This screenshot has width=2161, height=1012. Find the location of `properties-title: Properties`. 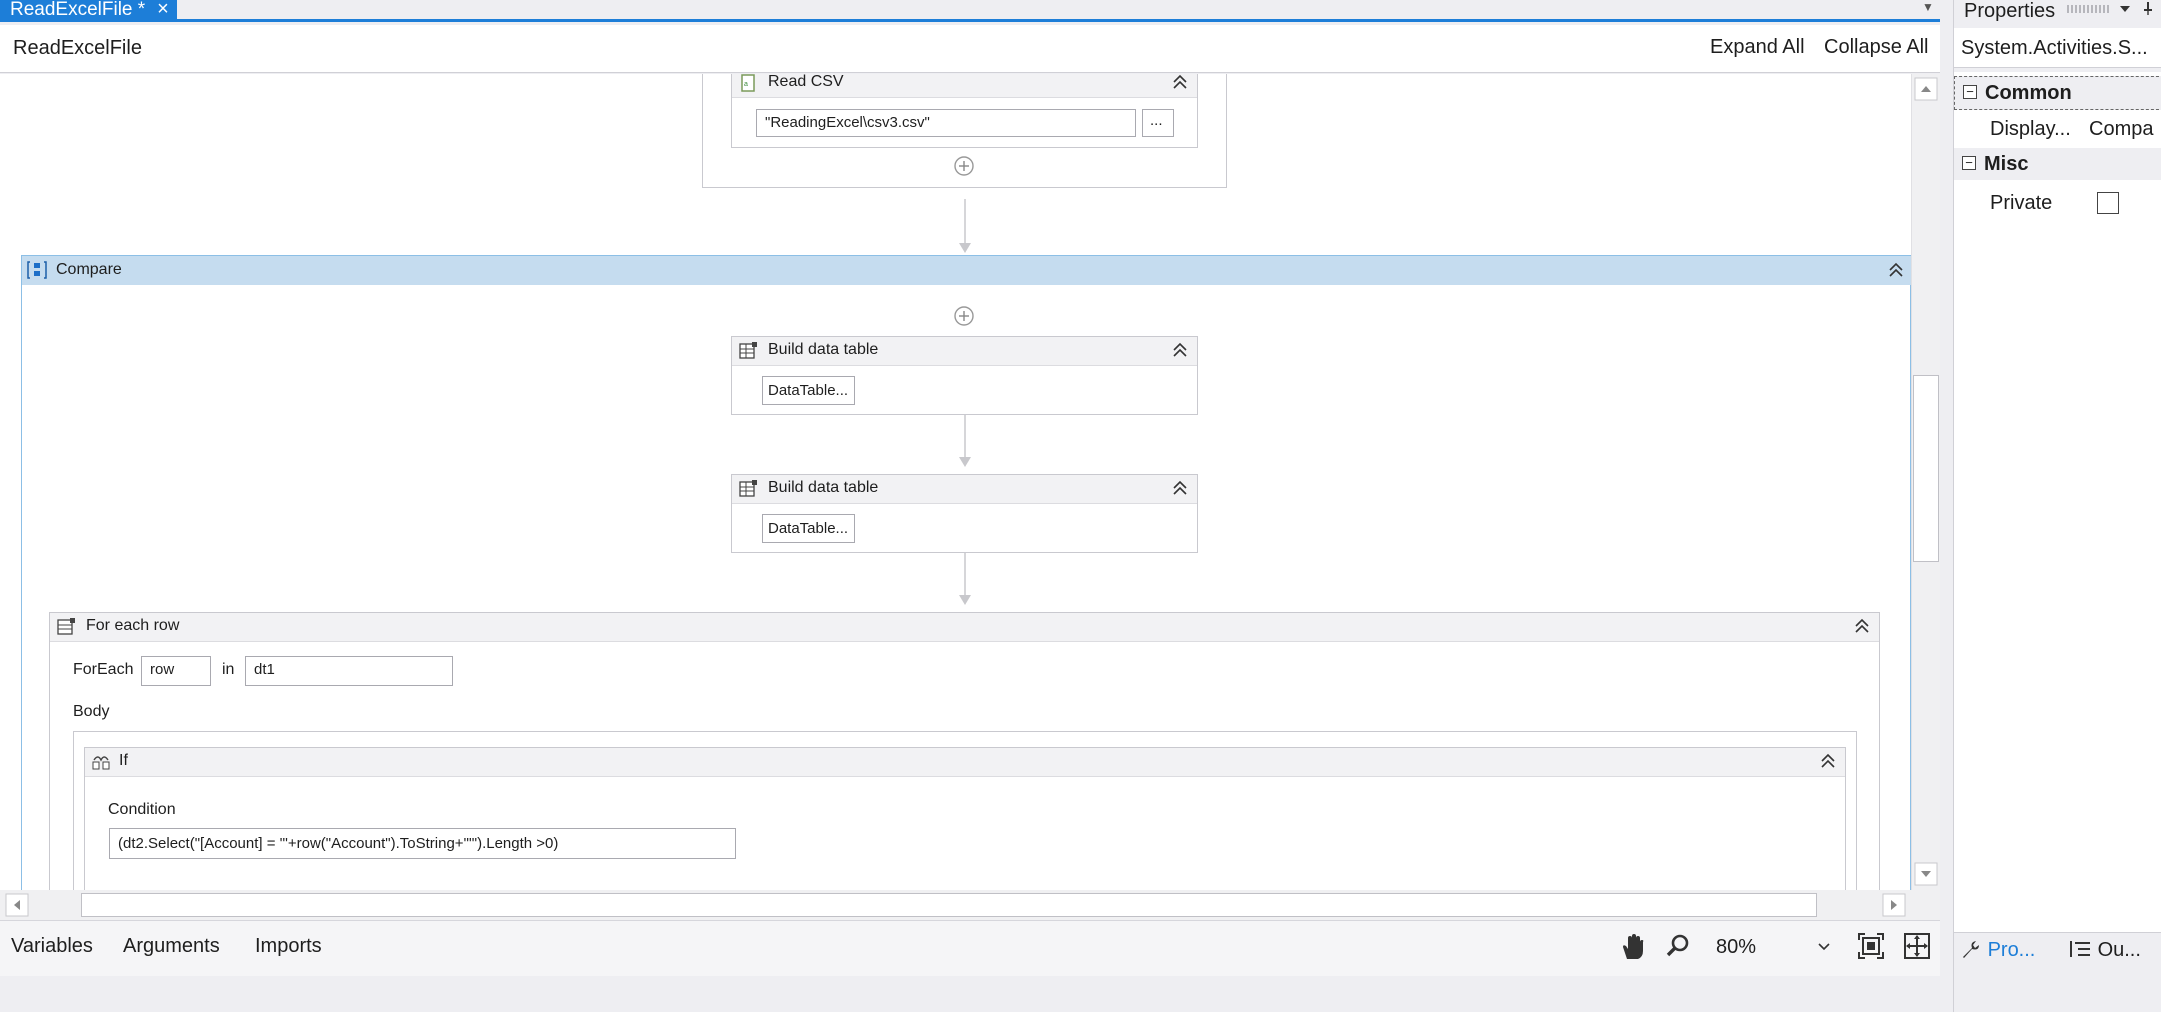

properties-title: Properties is located at coordinates (2010, 11).